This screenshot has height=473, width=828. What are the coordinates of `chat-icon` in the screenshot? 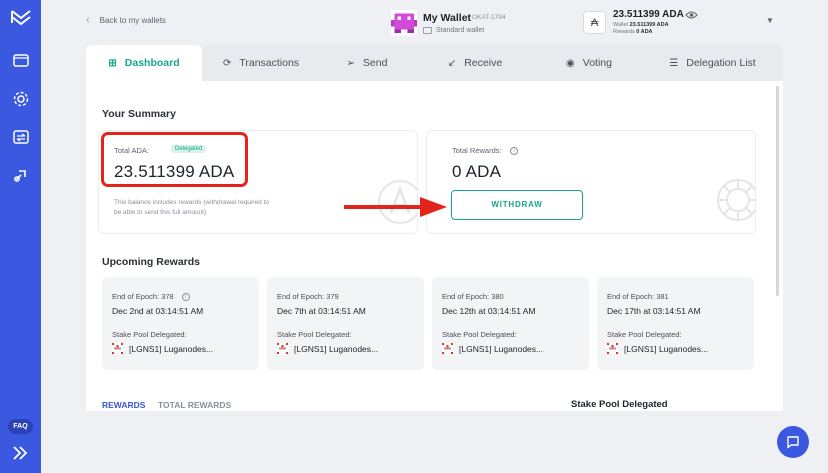 It's located at (793, 442).